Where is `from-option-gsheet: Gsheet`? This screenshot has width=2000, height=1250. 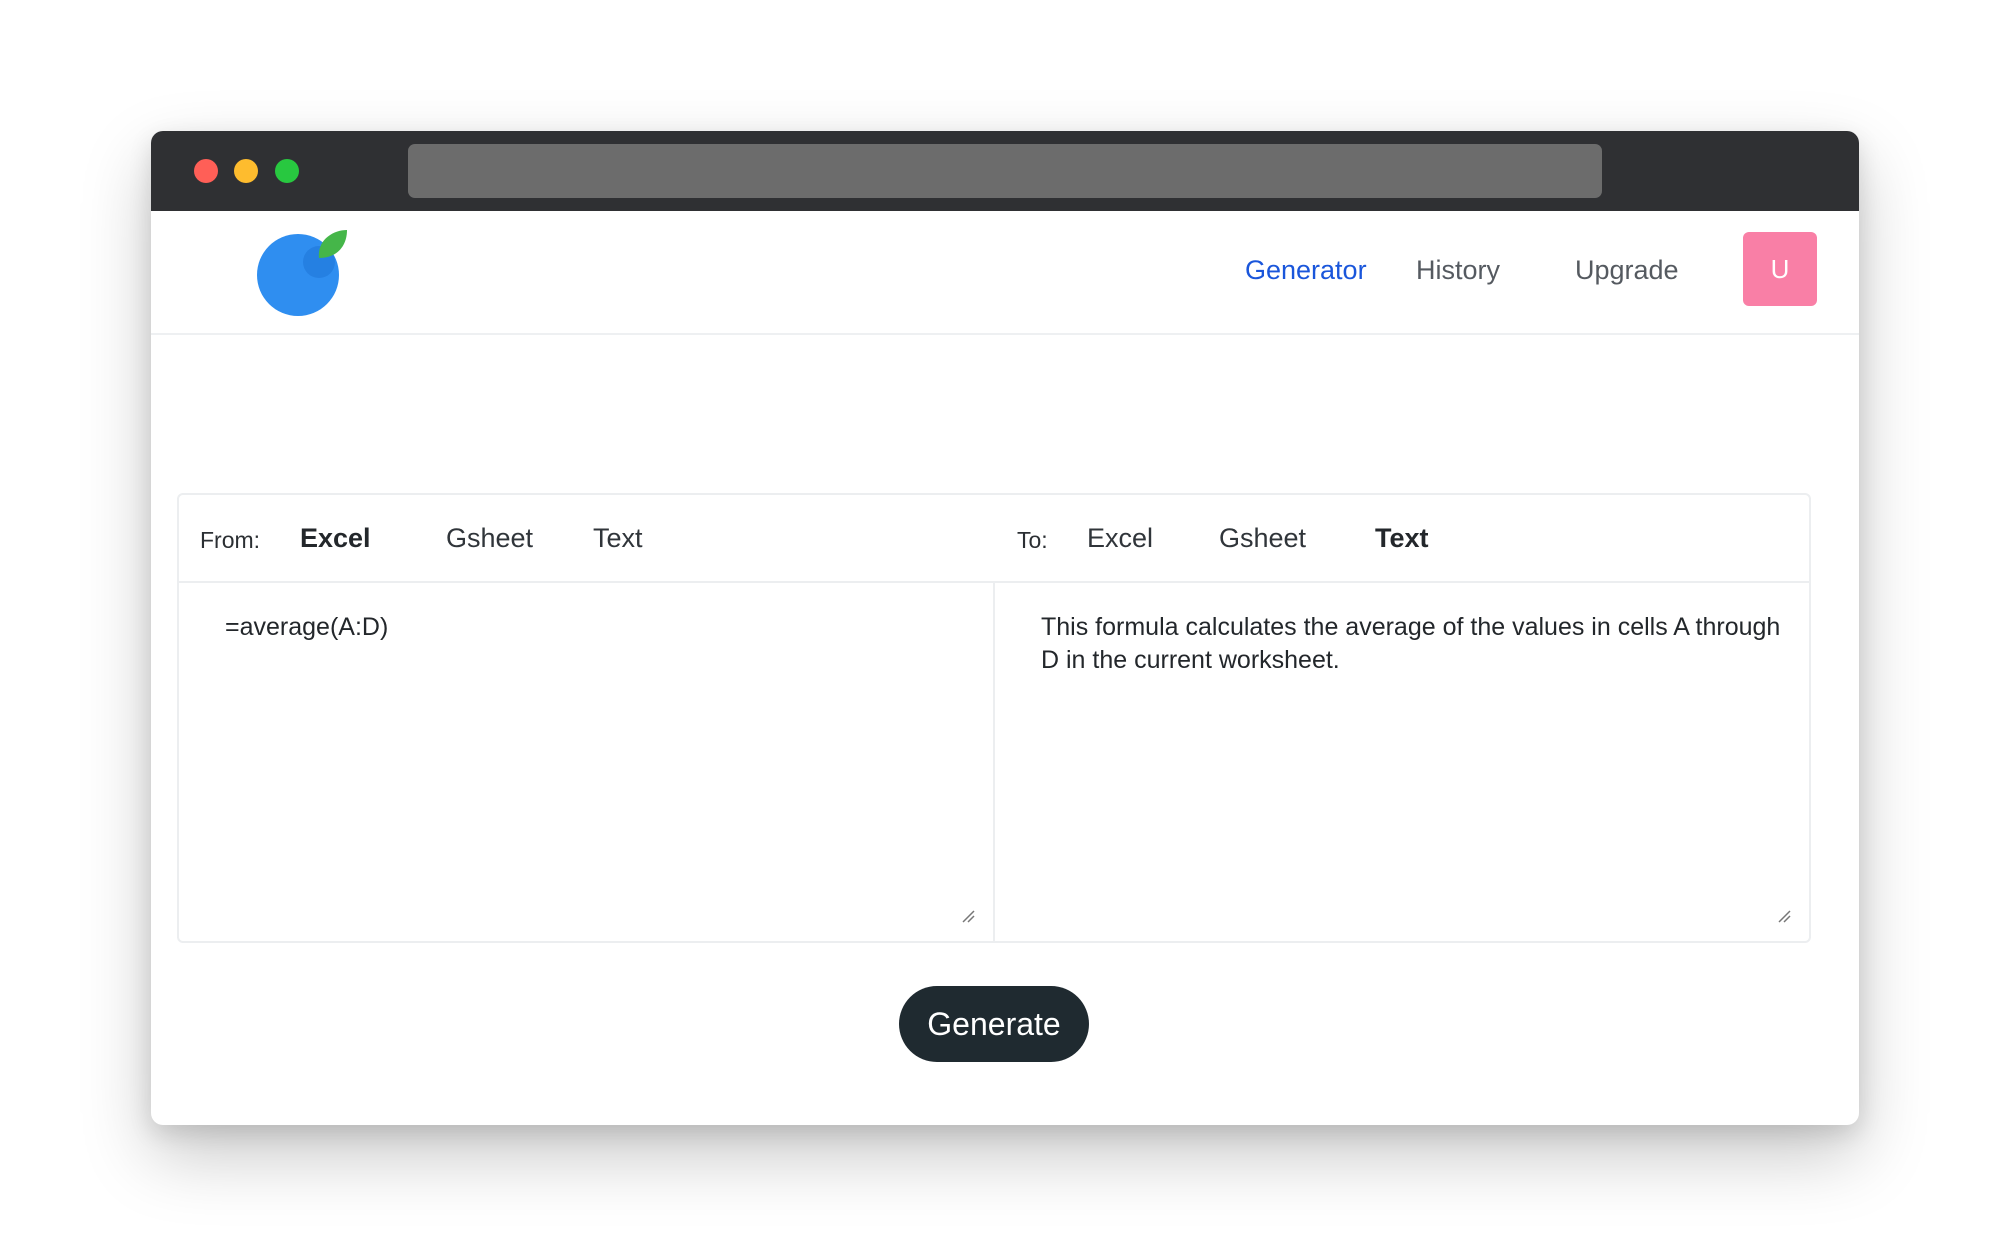 from-option-gsheet: Gsheet is located at coordinates (489, 538).